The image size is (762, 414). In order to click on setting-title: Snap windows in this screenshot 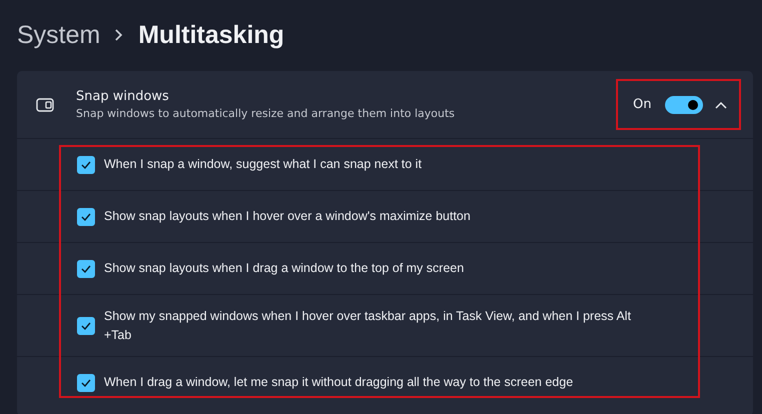, I will do `click(123, 96)`.